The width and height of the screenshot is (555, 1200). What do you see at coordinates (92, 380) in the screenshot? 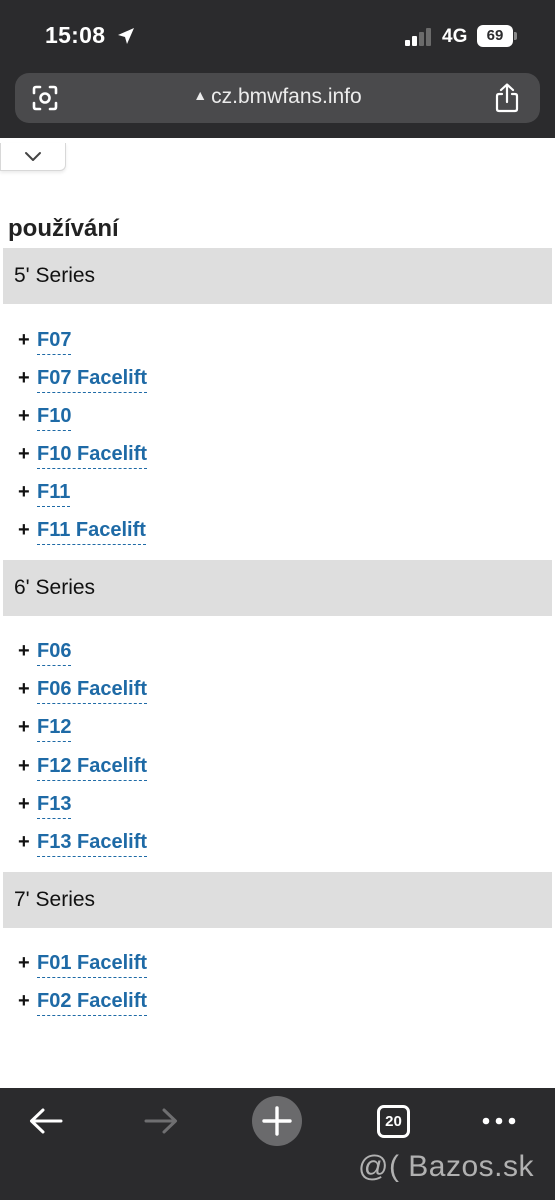
I see `model-link: F07 Facelift` at bounding box center [92, 380].